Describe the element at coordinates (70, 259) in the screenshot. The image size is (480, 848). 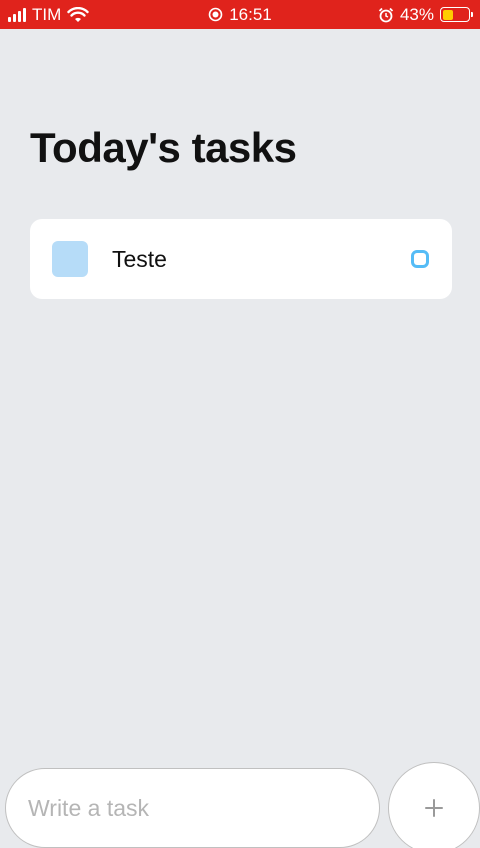
I see `task-square-icon` at that location.